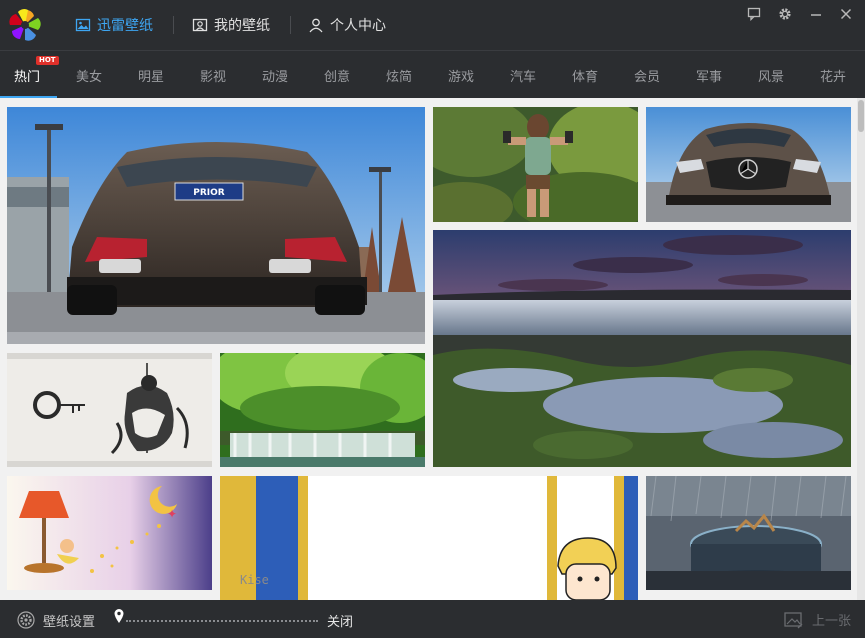 The width and height of the screenshot is (865, 638). I want to click on previous-wallpaper-label: 上一张, so click(832, 621).